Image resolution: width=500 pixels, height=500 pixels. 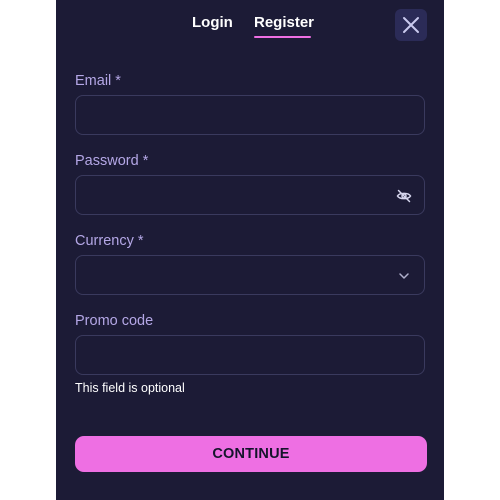 I want to click on password-field-box, so click(x=250, y=195).